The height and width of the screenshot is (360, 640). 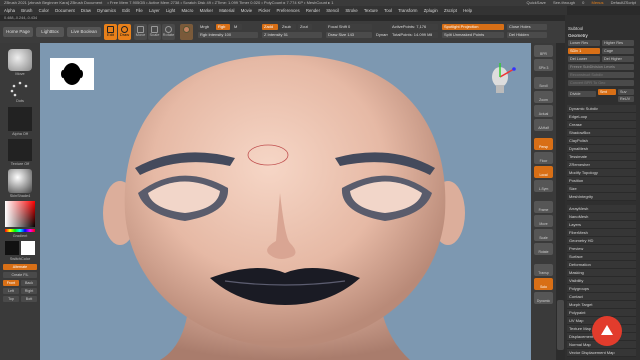 I want to click on persp-button: Persp, so click(x=543, y=144).